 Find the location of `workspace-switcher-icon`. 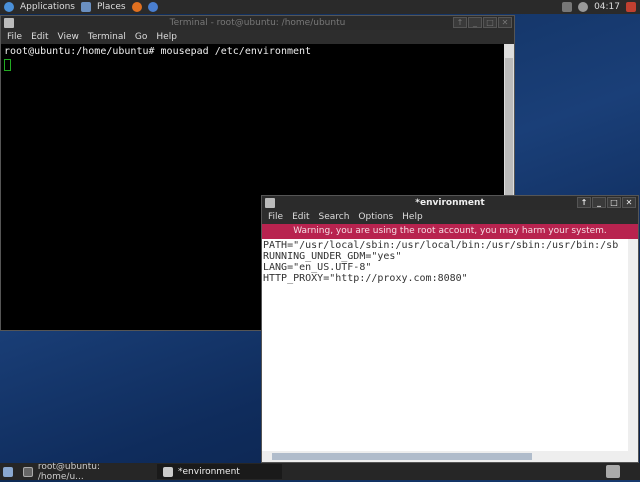

workspace-switcher-icon is located at coordinates (613, 471).